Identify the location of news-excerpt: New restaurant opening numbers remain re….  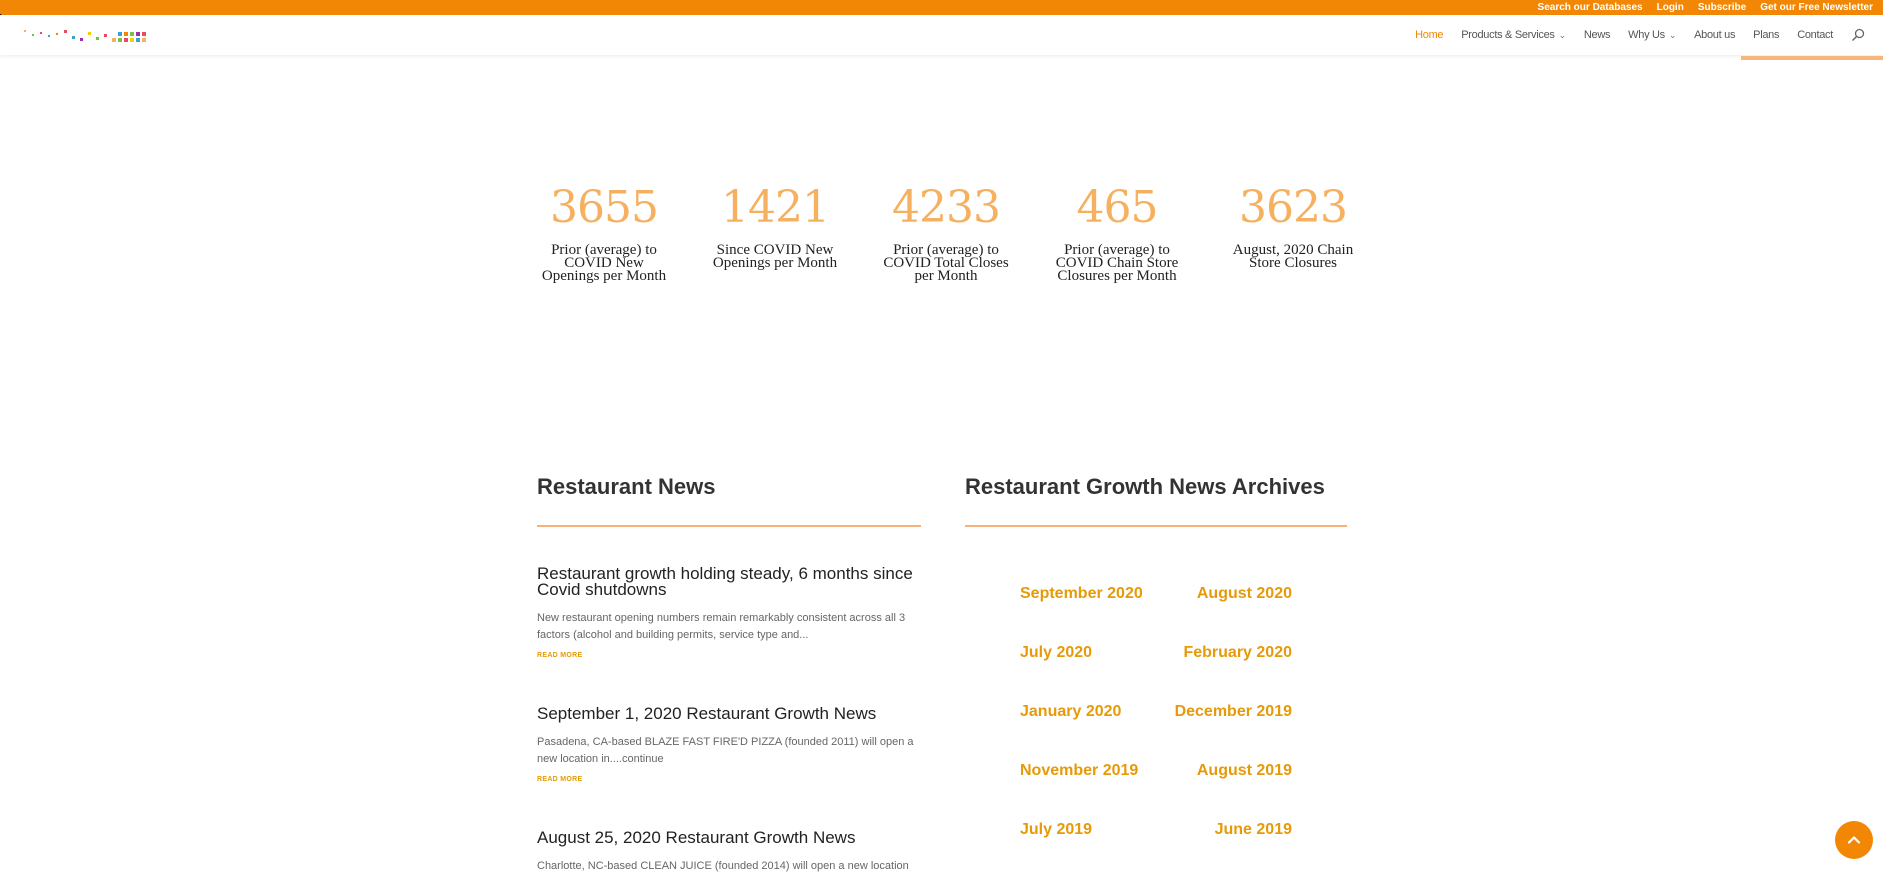
(721, 626).